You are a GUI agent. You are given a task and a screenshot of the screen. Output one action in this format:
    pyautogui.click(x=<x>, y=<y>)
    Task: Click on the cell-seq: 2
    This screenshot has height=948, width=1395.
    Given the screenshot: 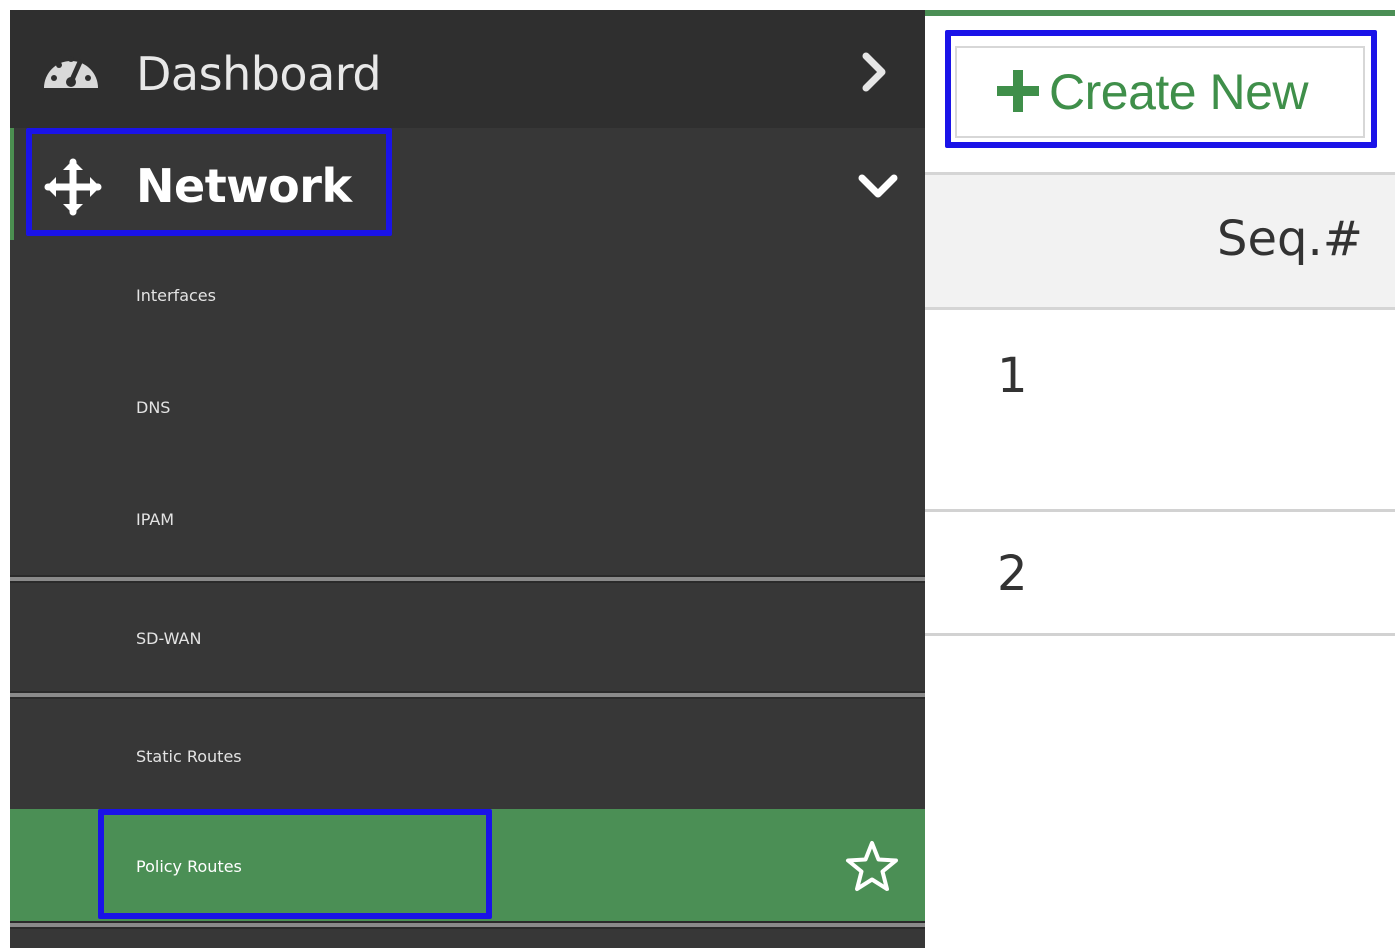 What is the action you would take?
    pyautogui.click(x=1012, y=574)
    